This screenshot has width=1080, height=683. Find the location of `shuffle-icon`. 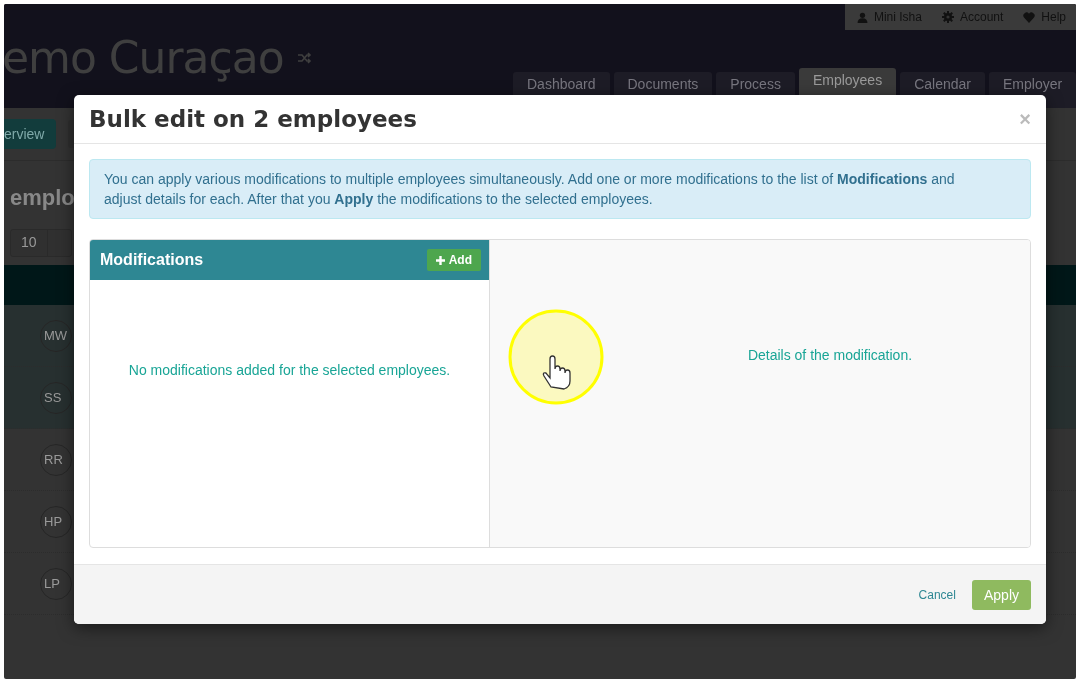

shuffle-icon is located at coordinates (304, 57).